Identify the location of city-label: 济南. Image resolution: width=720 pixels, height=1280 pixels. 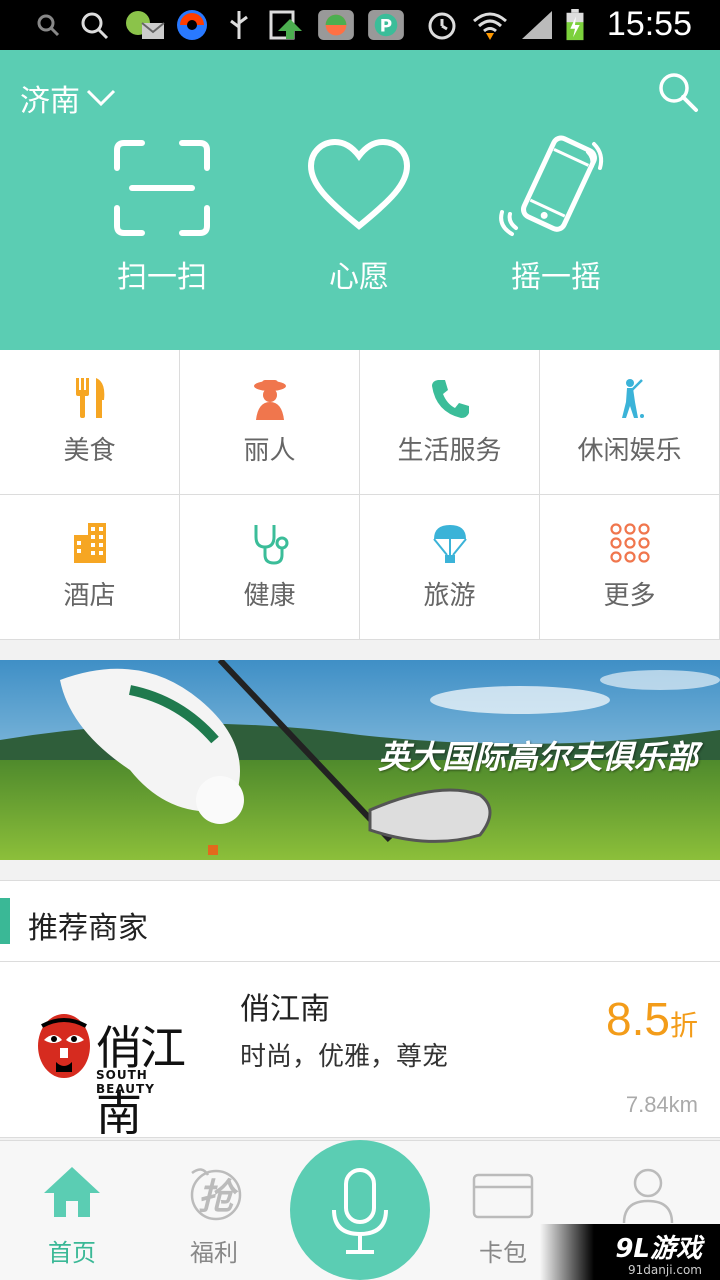
(50, 101).